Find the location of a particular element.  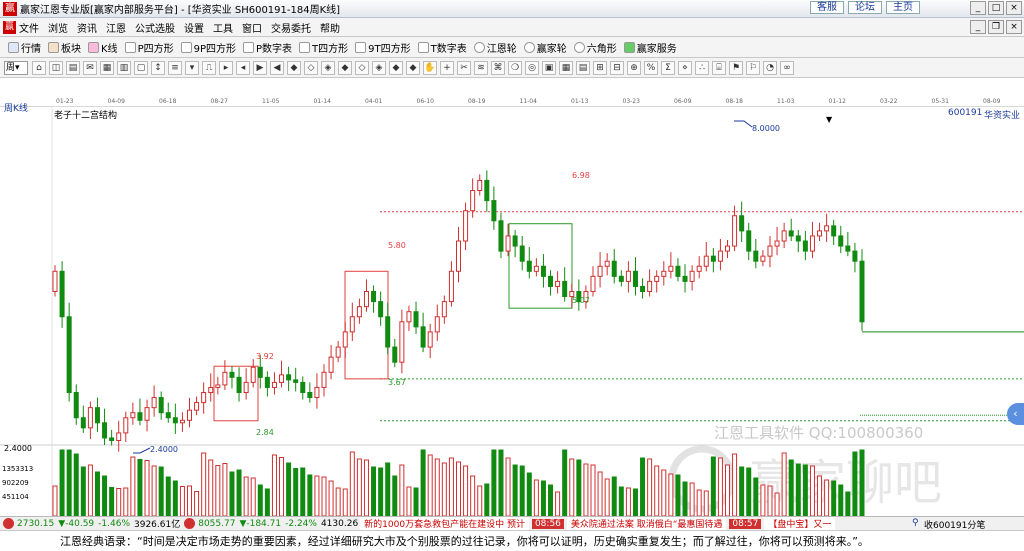

drawing-tool-43-icon: ◔ is located at coordinates (770, 67).